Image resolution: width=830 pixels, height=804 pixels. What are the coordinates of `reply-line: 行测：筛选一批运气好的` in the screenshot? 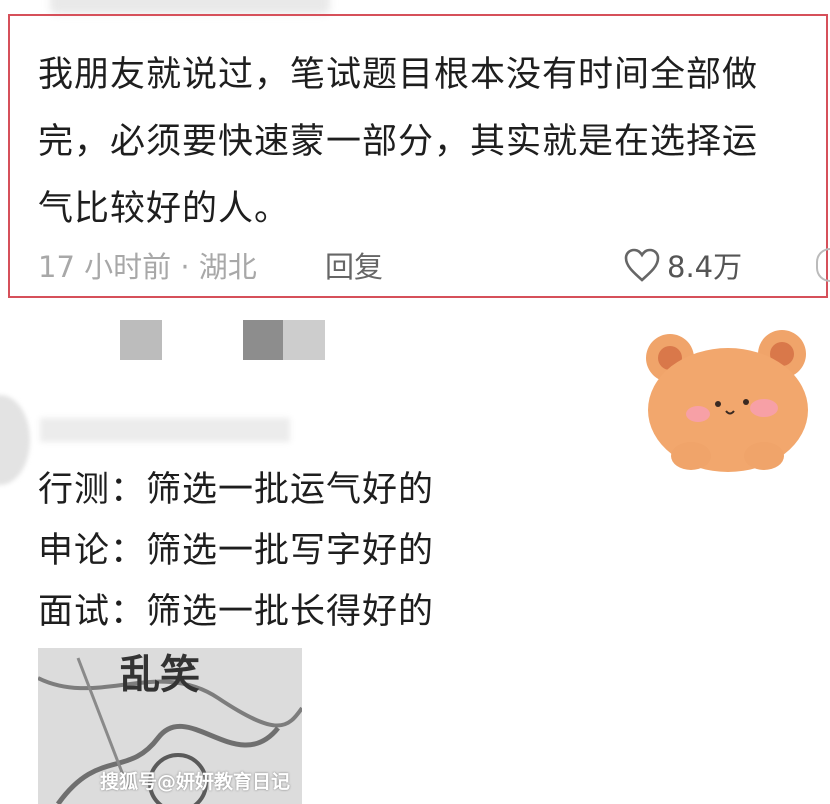 It's located at (236, 490).